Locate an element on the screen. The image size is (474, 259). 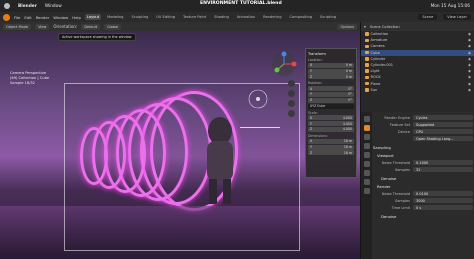
viewport-subsection: Viewport is located at coordinates (423, 155).